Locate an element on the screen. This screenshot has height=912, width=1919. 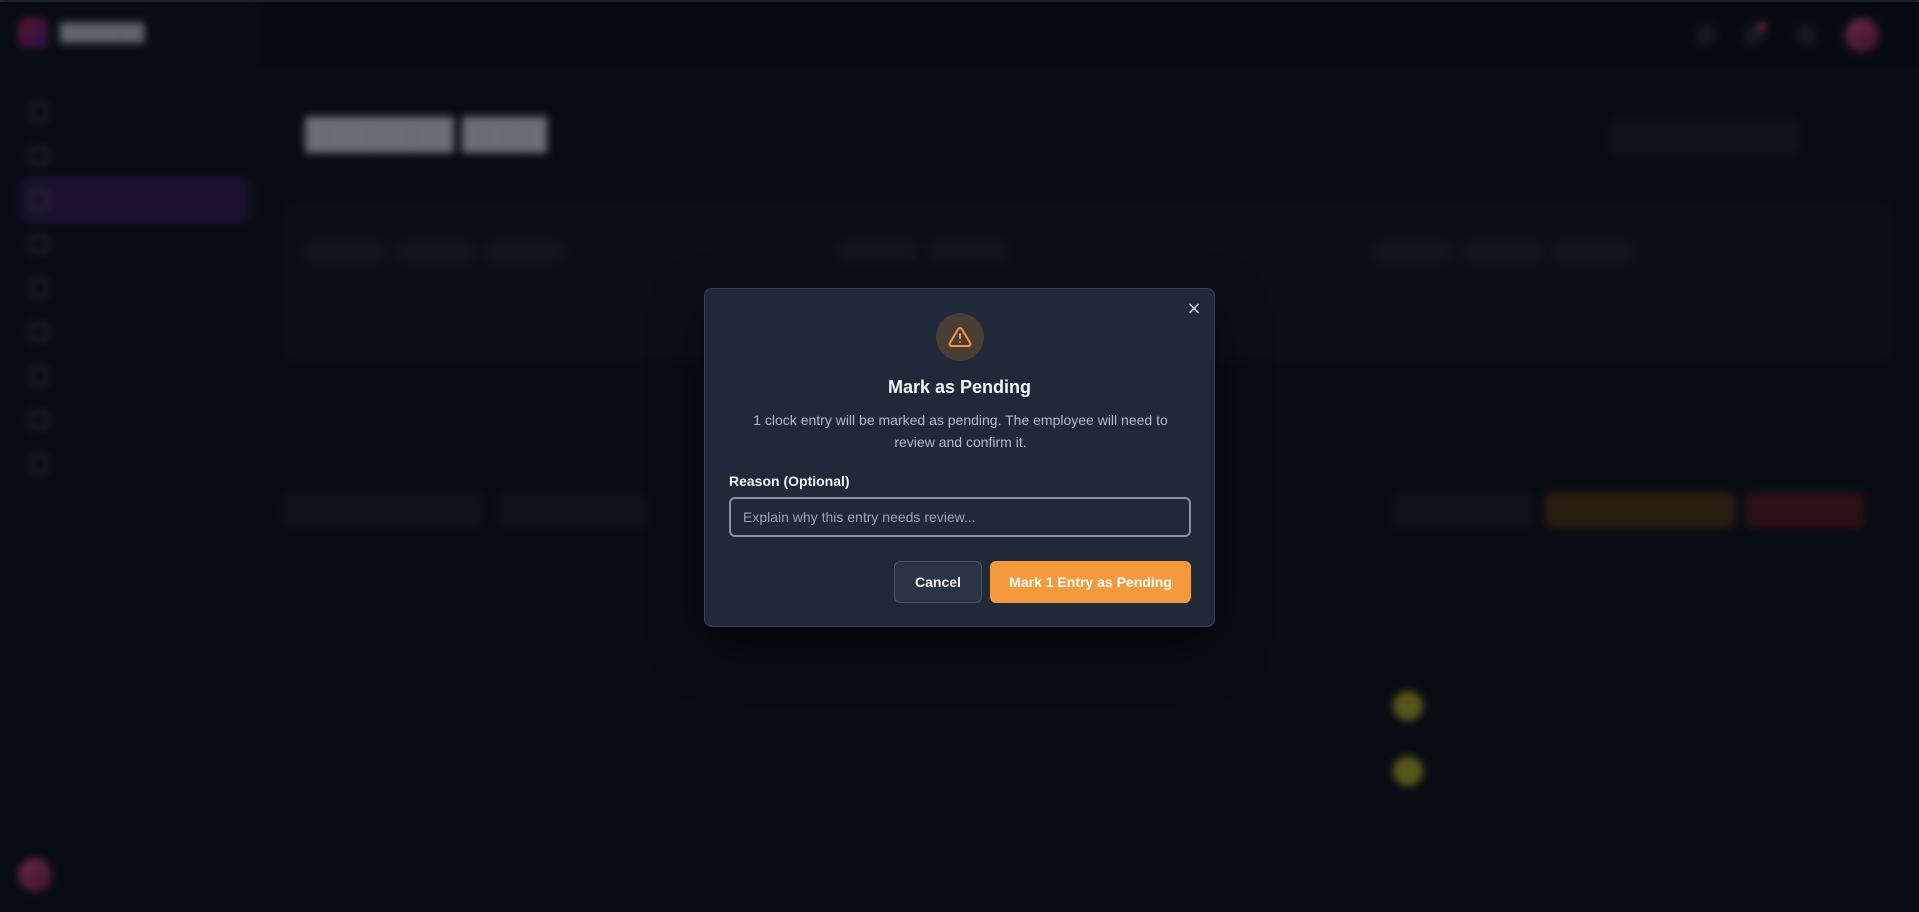
close-icon: × is located at coordinates (1194, 309).